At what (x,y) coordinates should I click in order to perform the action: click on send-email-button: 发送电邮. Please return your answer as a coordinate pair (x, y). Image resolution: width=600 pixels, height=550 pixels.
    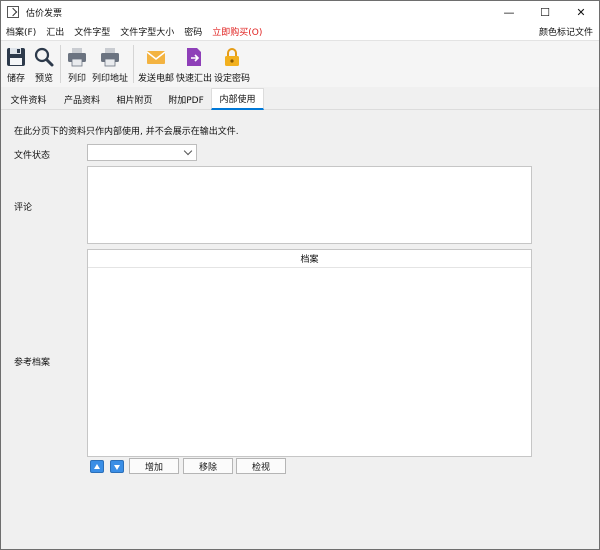
    Looking at the image, I should click on (156, 64).